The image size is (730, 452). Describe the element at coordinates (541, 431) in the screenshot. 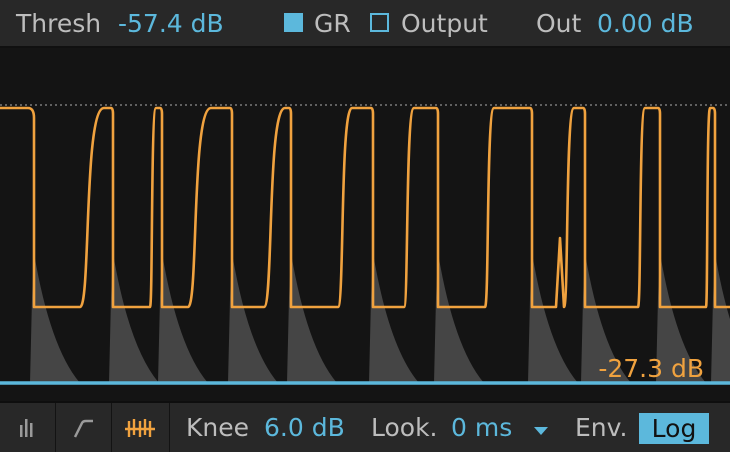

I see `chevron-down-icon` at that location.